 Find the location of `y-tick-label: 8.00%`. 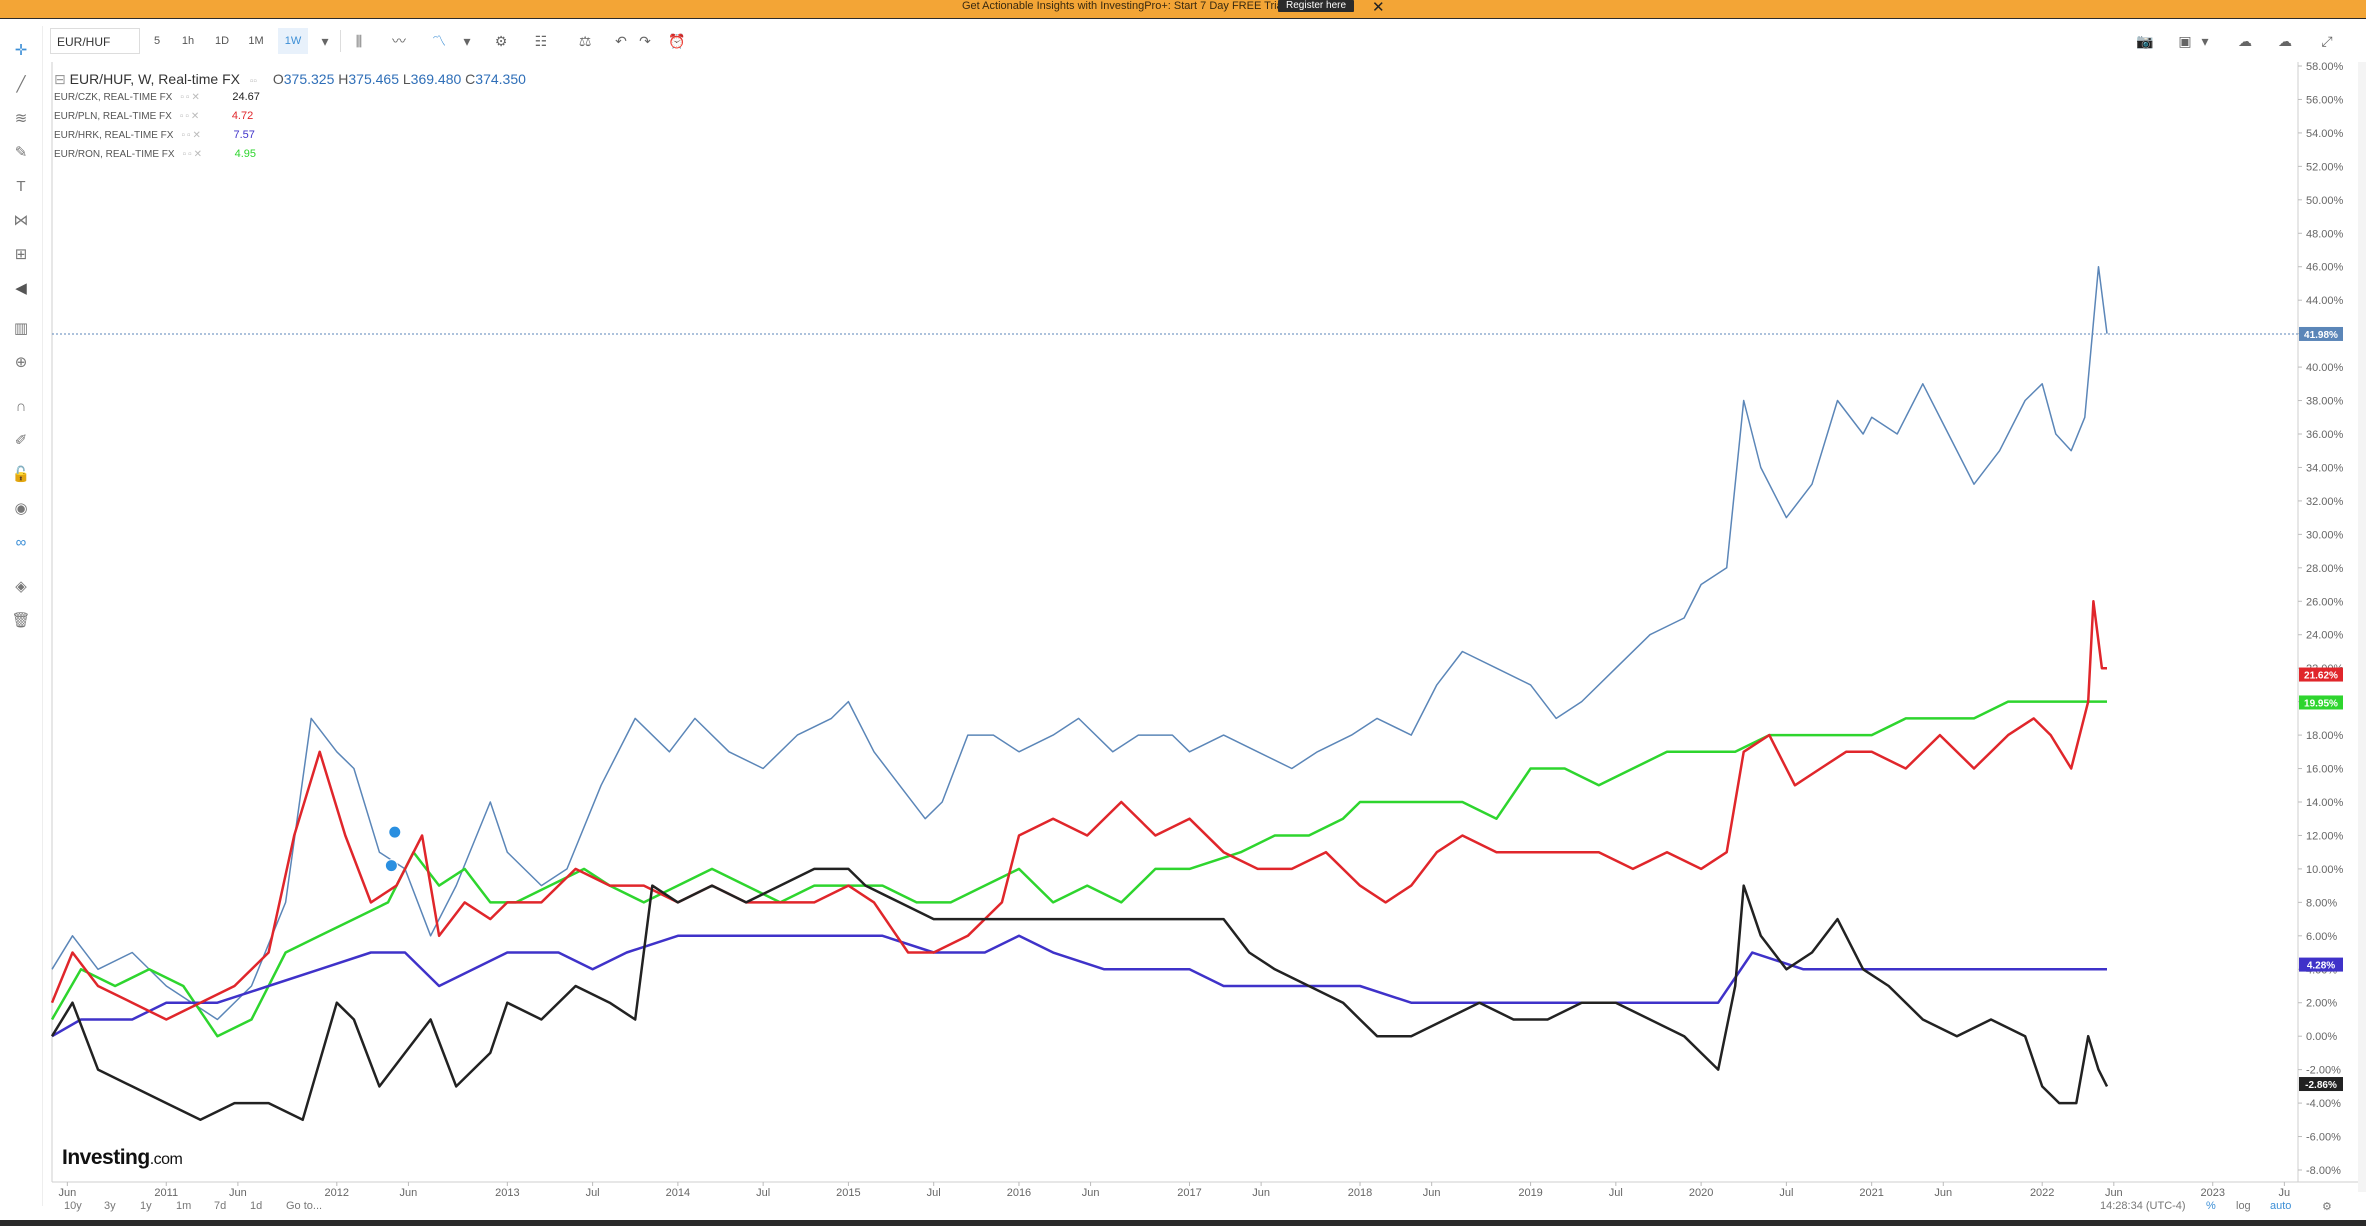

y-tick-label: 8.00% is located at coordinates (2321, 903).